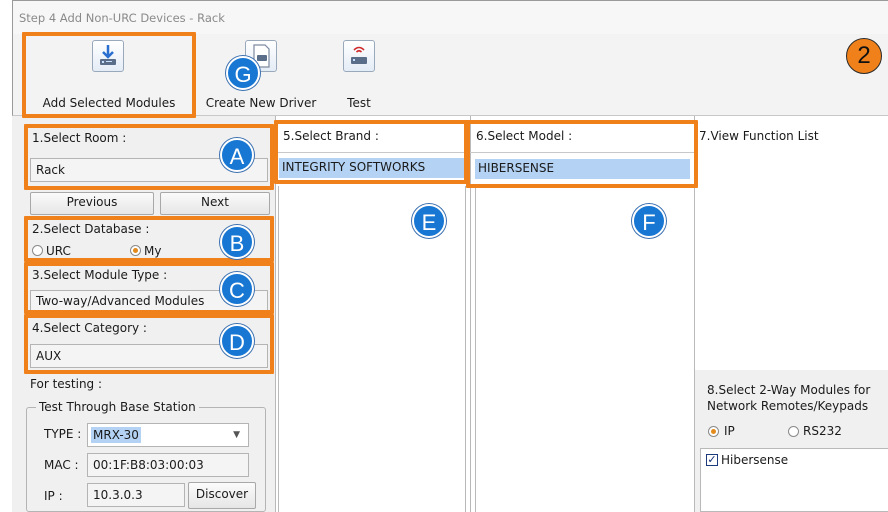 The width and height of the screenshot is (888, 512). I want to click on callout-a: A, so click(237, 155).